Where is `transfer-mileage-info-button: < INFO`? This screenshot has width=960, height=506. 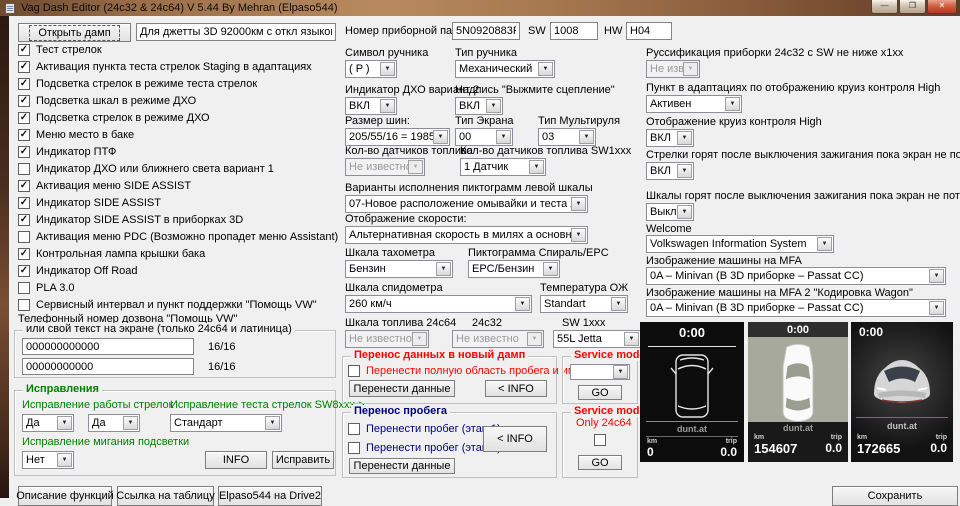 transfer-mileage-info-button: < INFO is located at coordinates (515, 439).